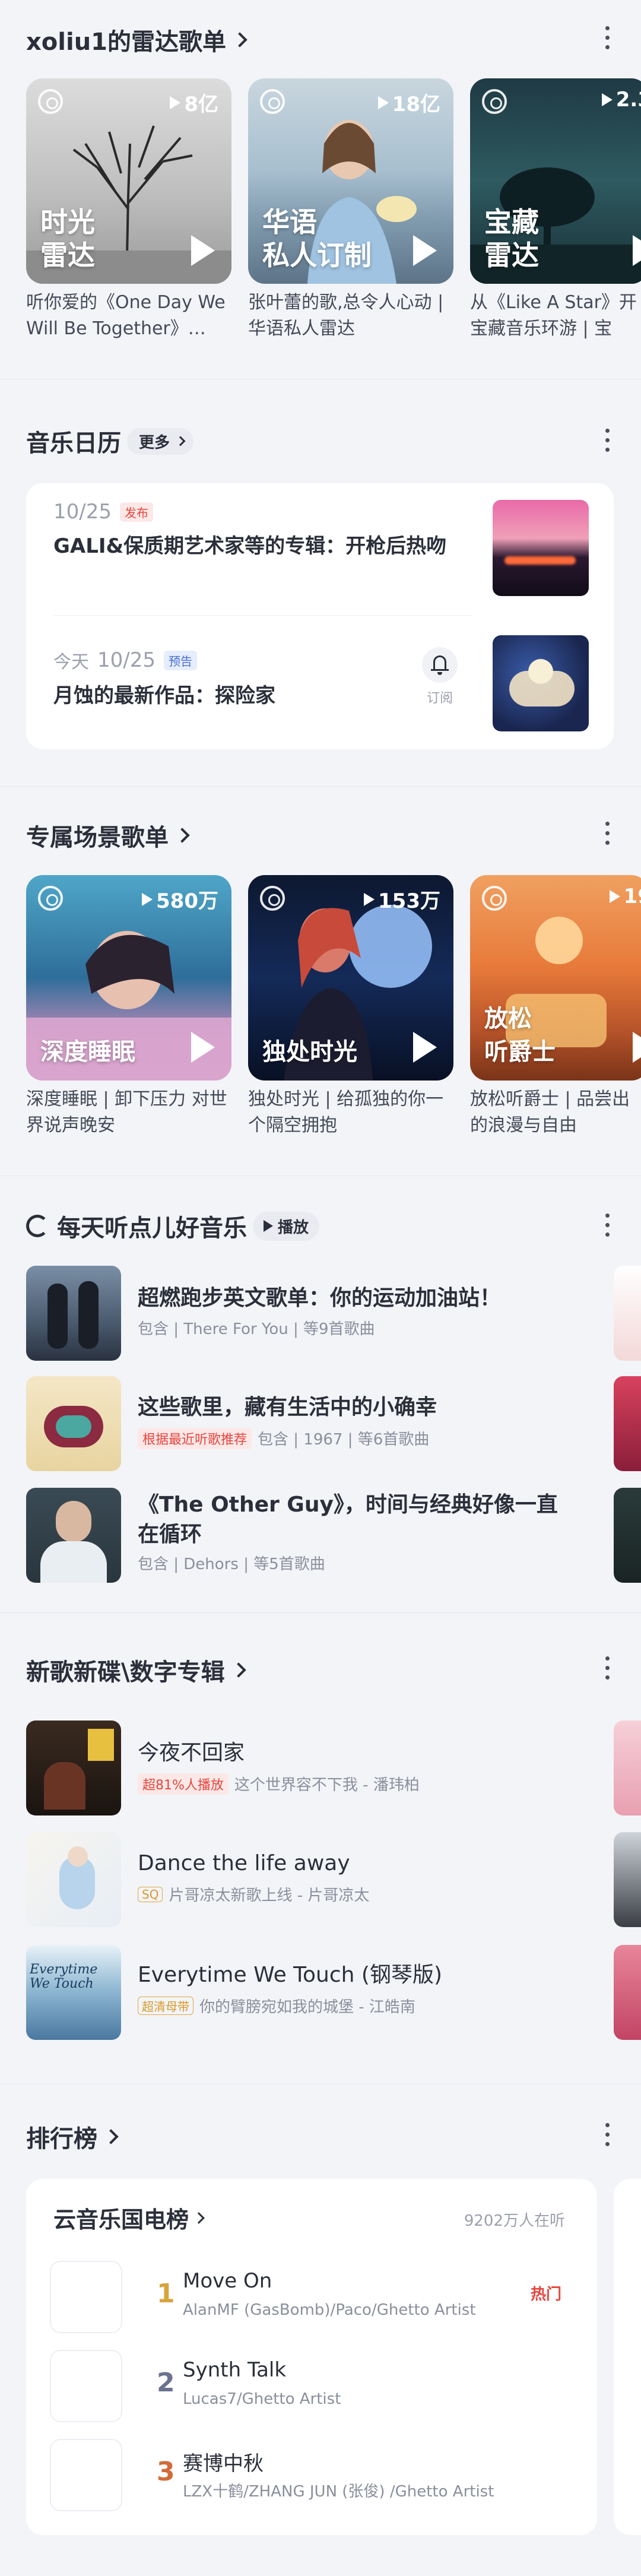  I want to click on radar-title-label: xoliu1的雷达歌单, so click(126, 42).